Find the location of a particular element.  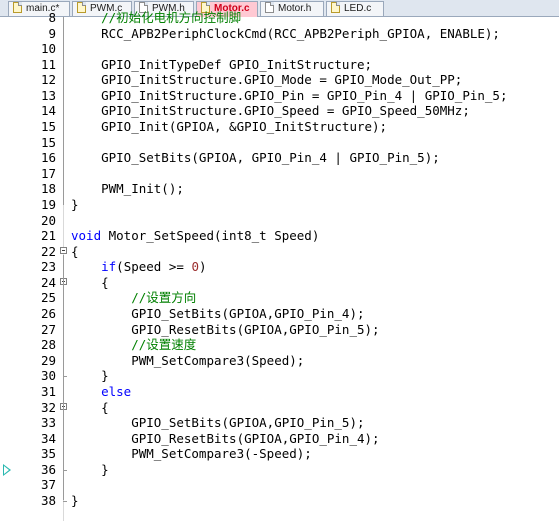

execution-arrow-icon is located at coordinates (7, 469).